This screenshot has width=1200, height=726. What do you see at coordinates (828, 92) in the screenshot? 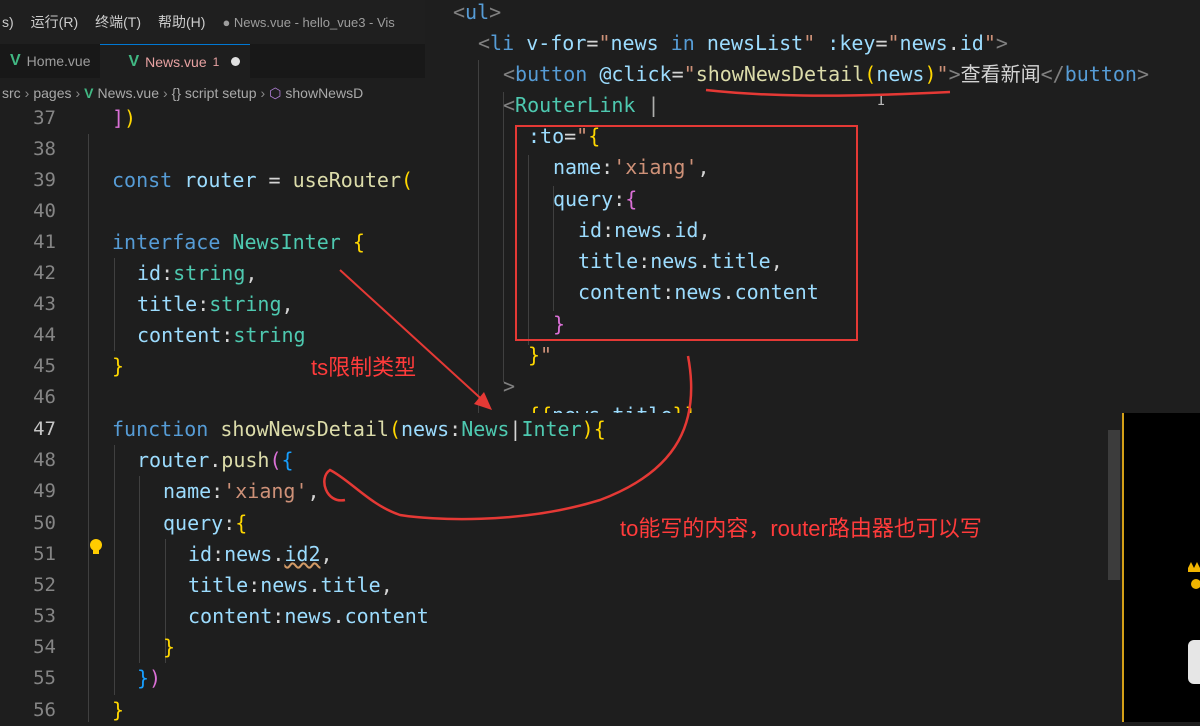
I see `underline-stroke` at bounding box center [828, 92].